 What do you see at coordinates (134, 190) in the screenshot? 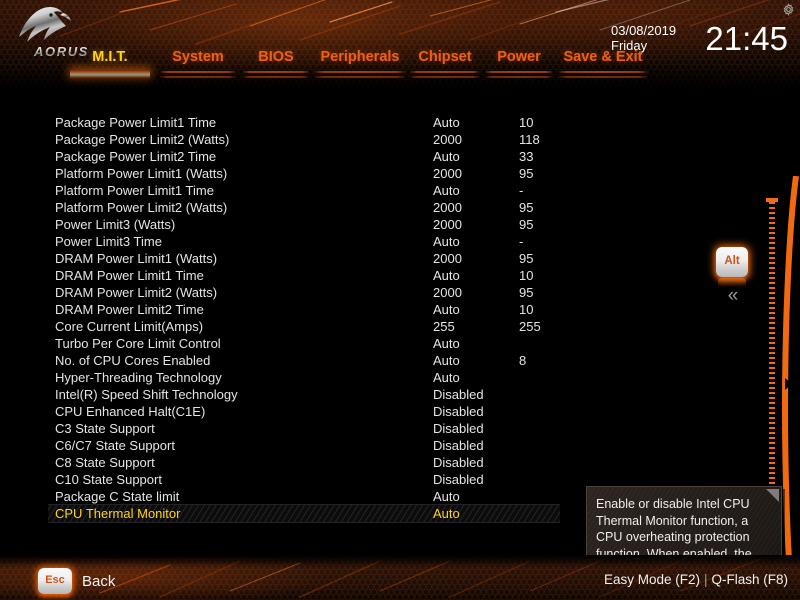
I see `setting-name: Platform Power Limit1 Time` at bounding box center [134, 190].